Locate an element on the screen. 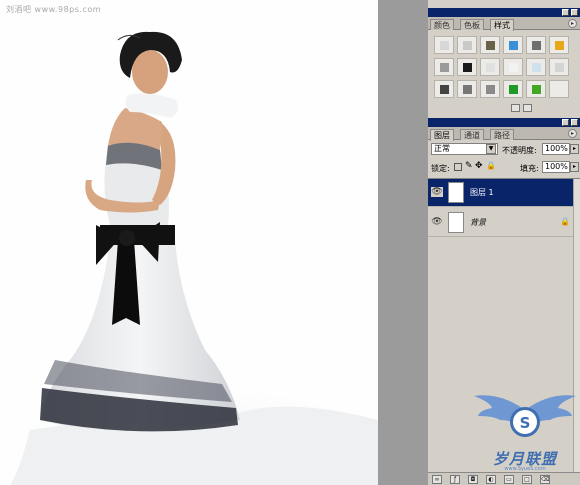  lock-label: 锁定: is located at coordinates (440, 168).